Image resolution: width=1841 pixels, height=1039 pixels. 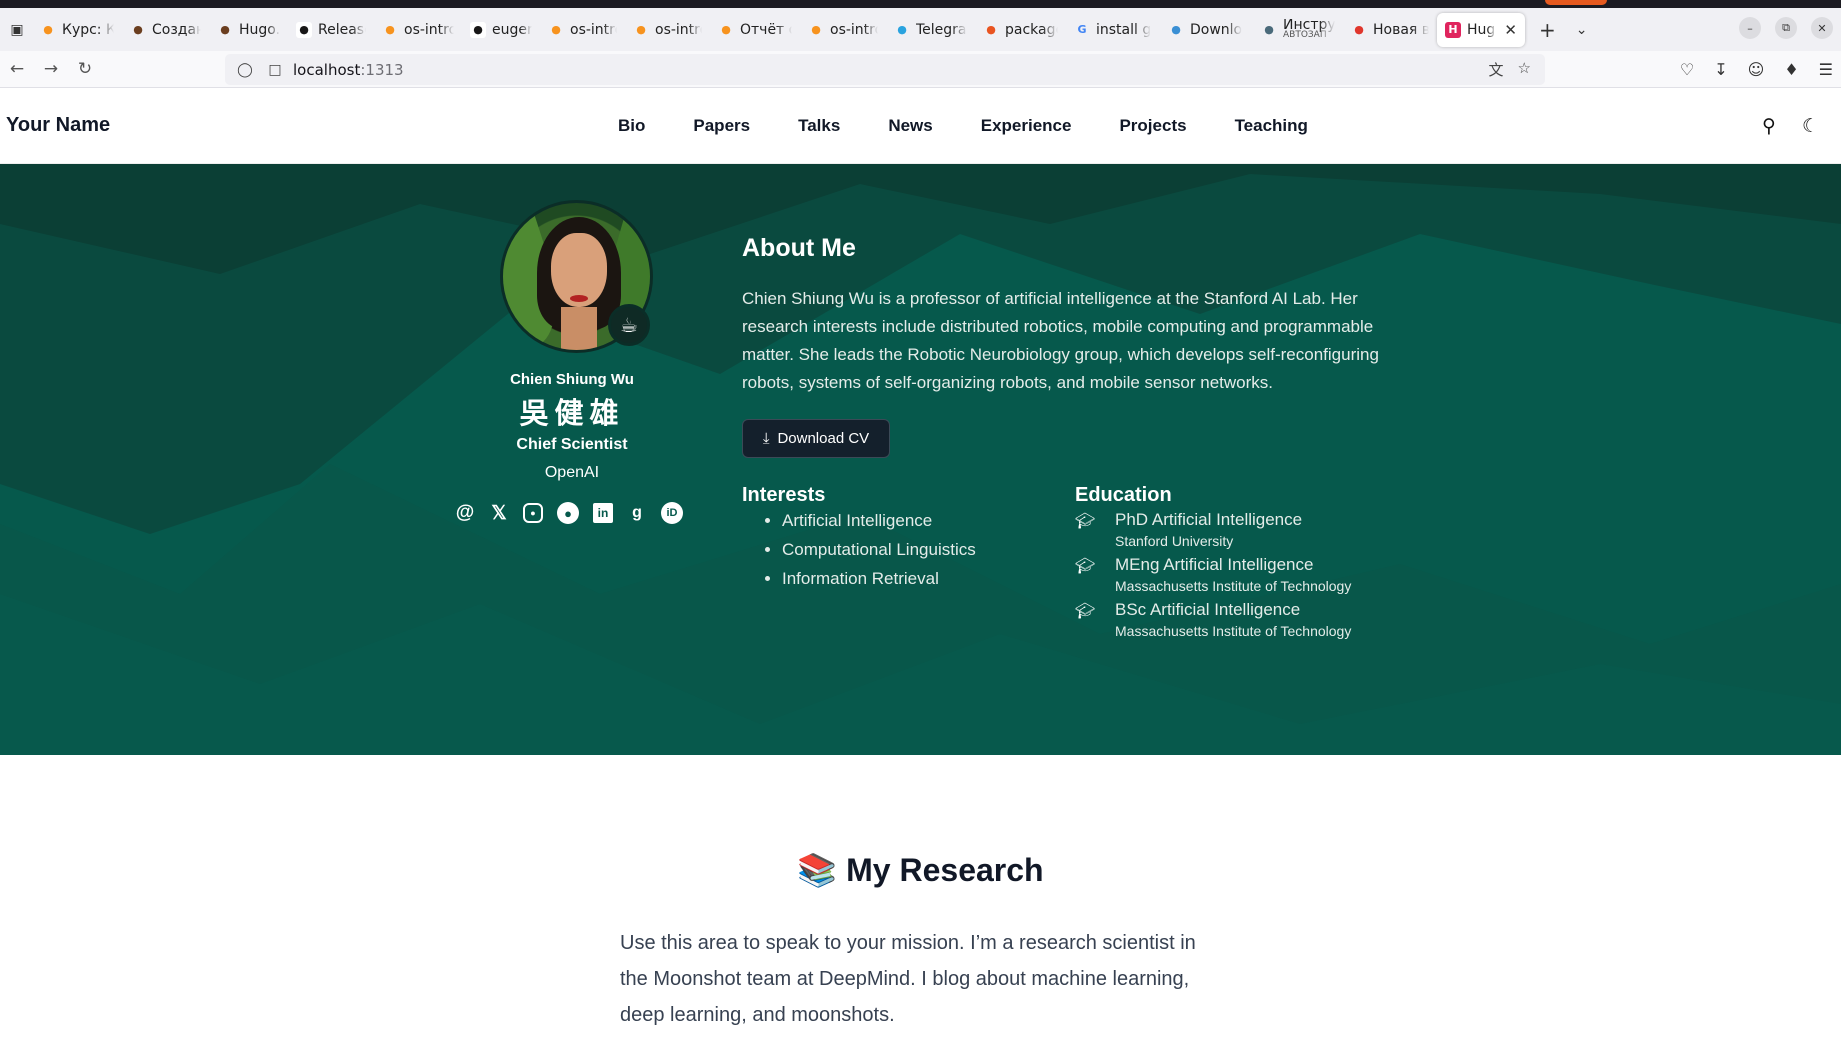 I want to click on reload-icon: ↻, so click(x=85, y=69).